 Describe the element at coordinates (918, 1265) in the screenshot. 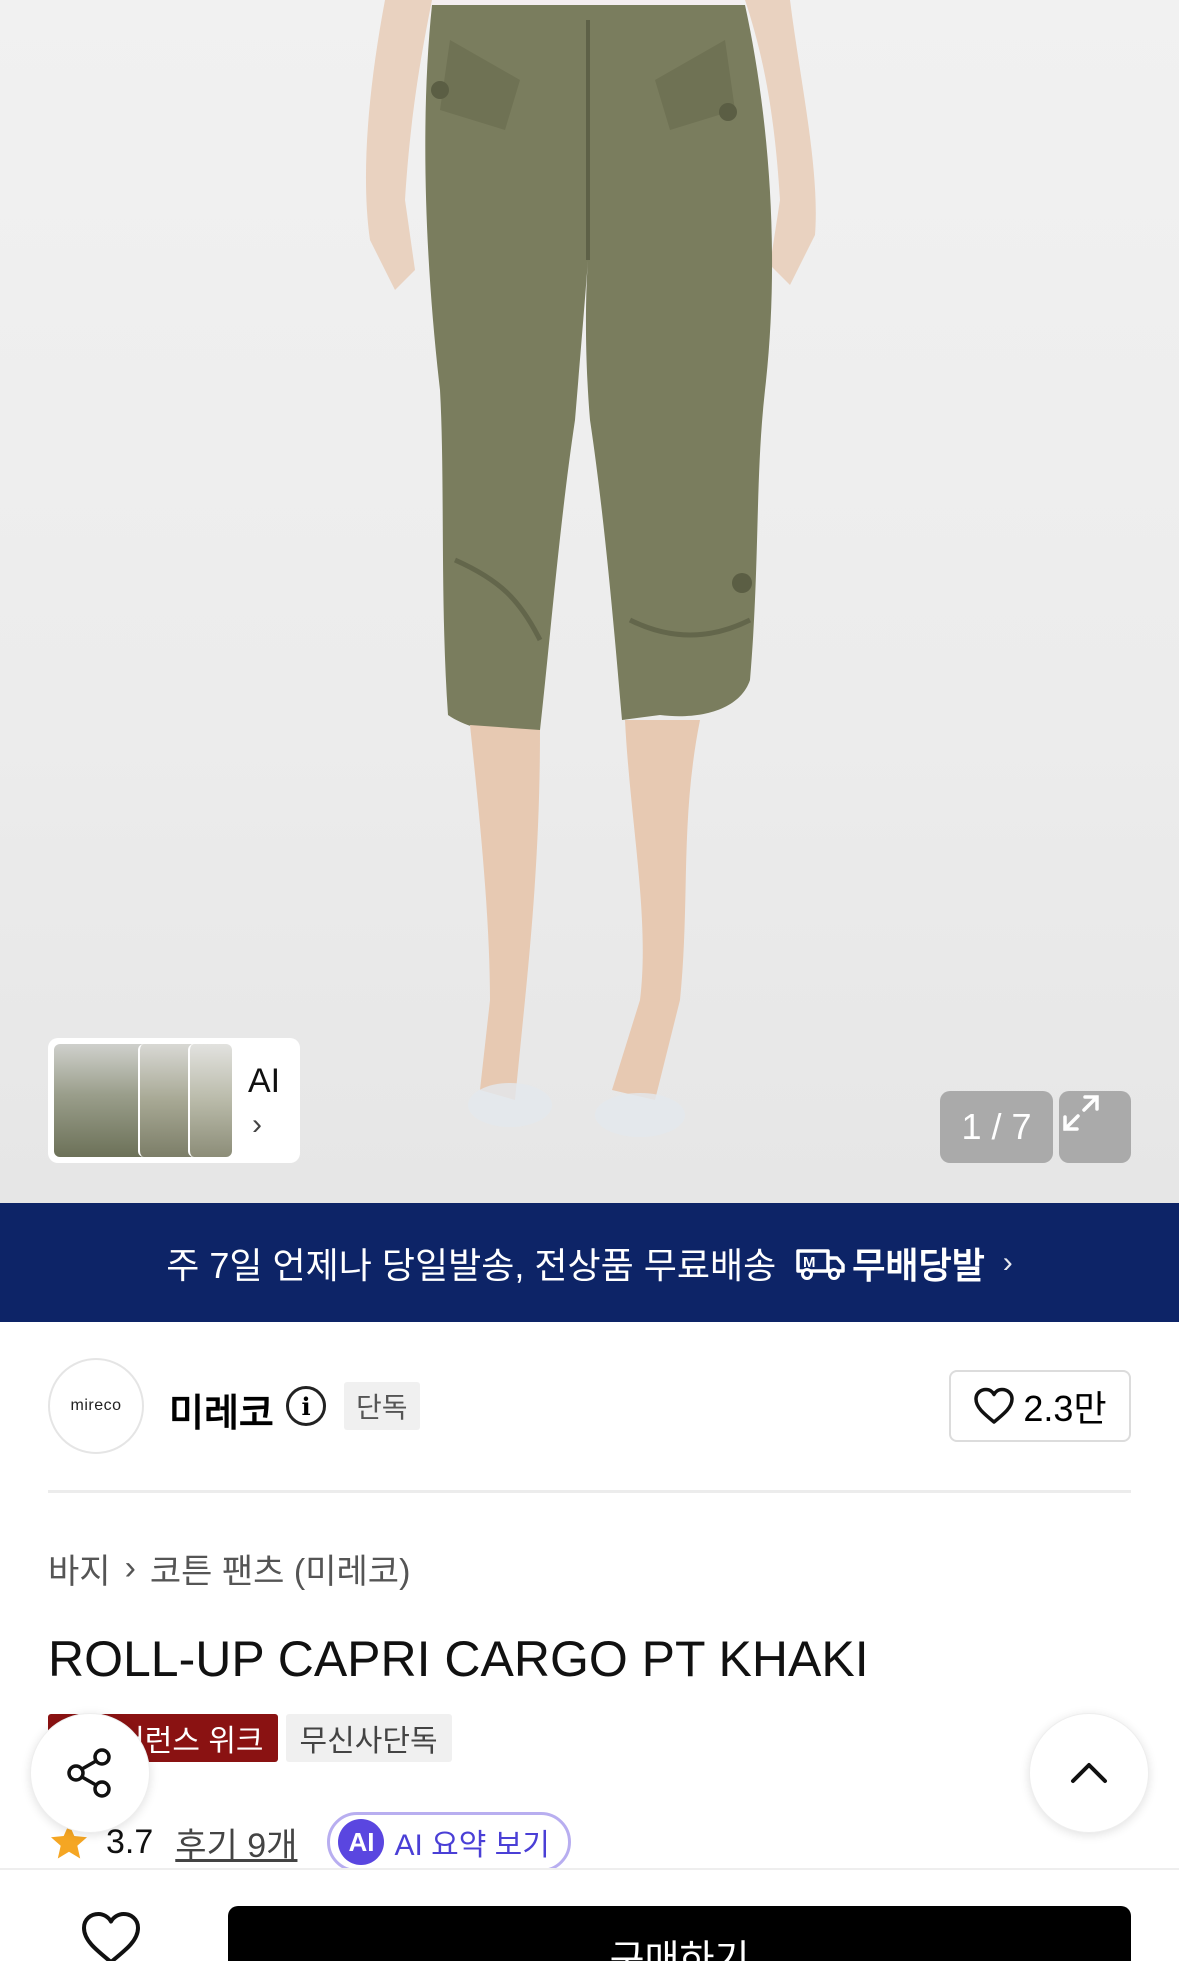

I see `free-delivery-label: 무배당발` at that location.